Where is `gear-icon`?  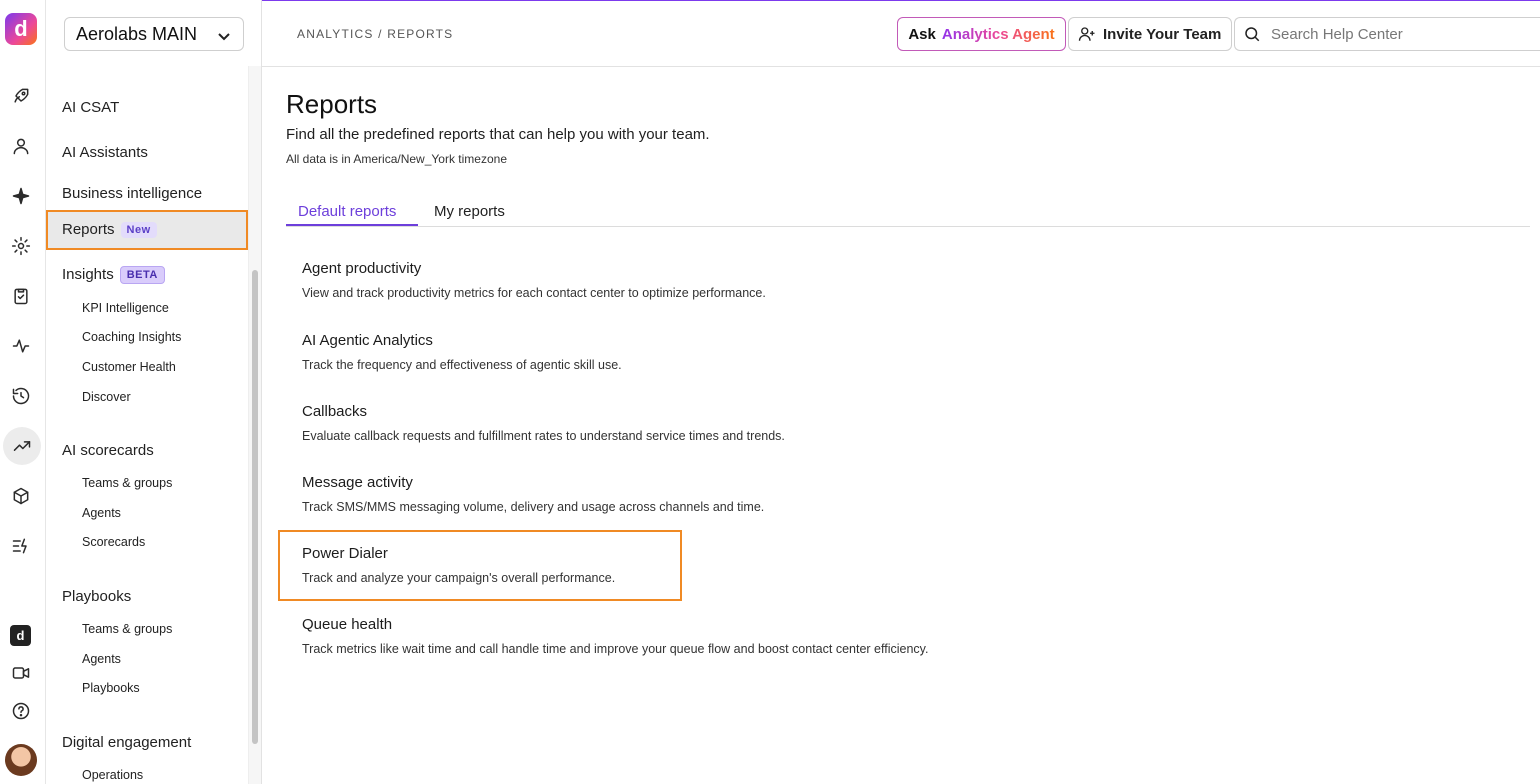
gear-icon is located at coordinates (21, 246).